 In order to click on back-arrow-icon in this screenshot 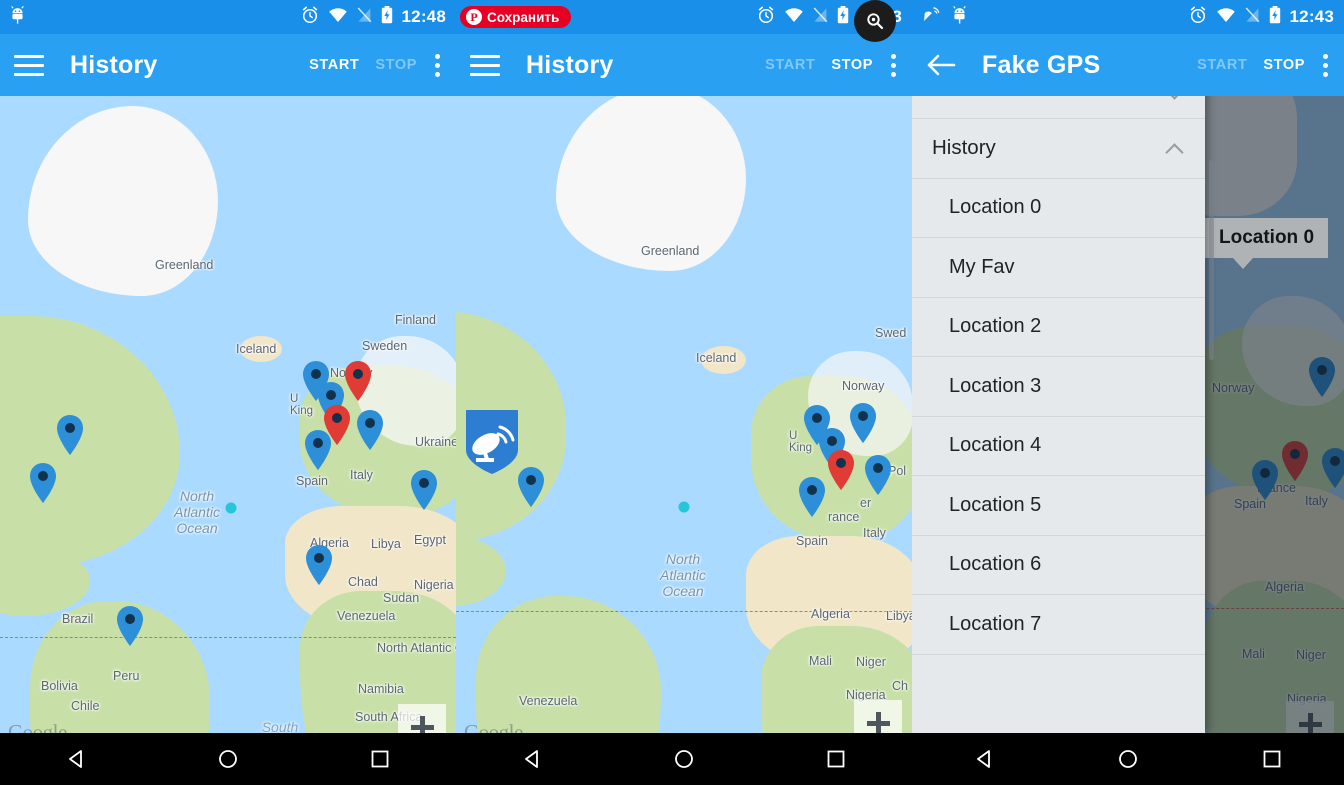, I will do `click(941, 65)`.